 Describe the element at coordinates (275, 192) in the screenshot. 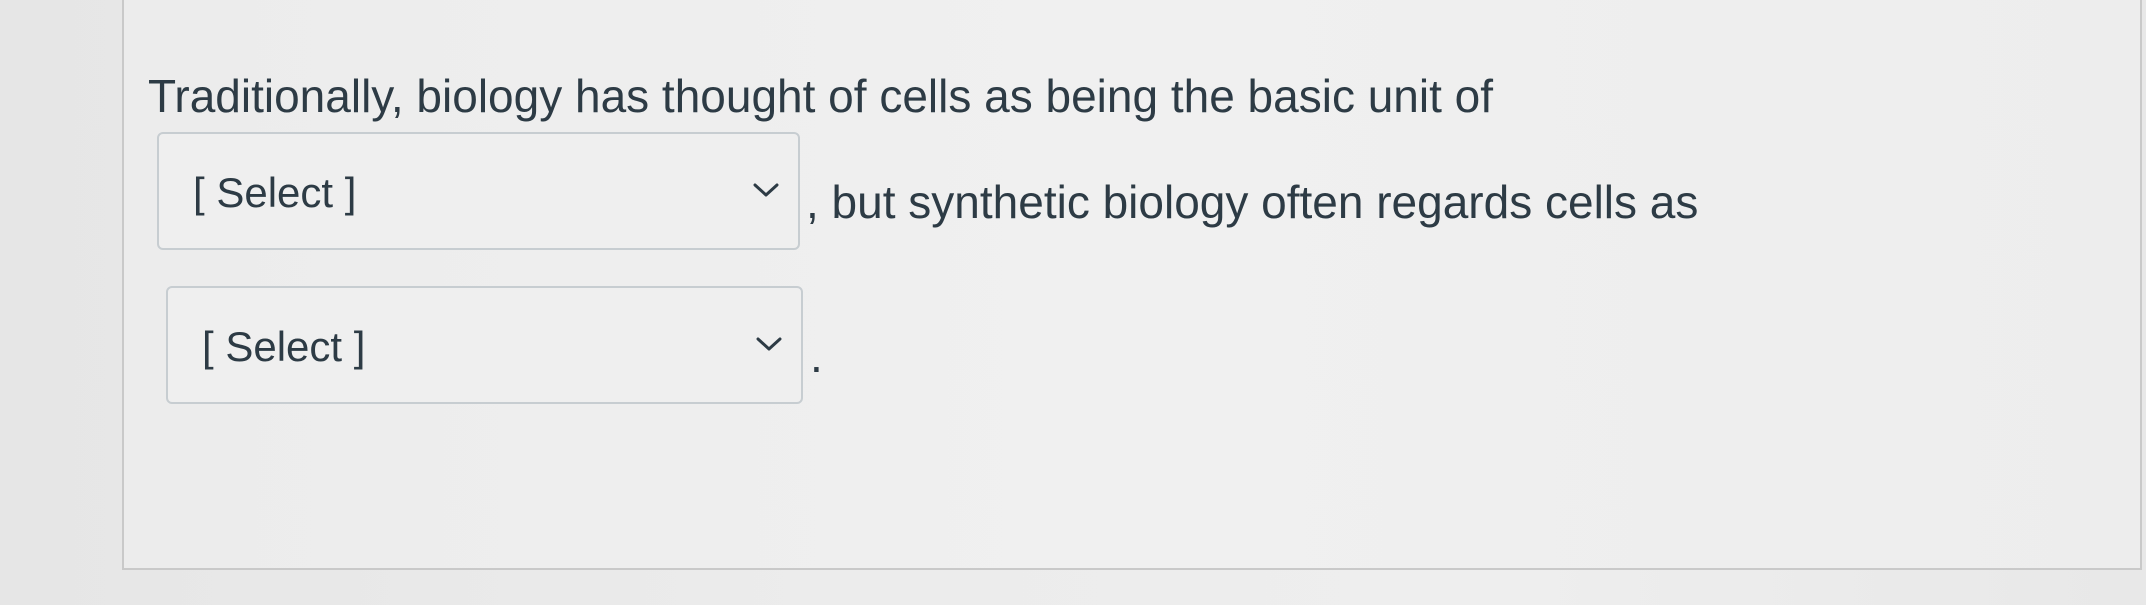

I see `dropdown-1-selected-value: [ Select ]` at that location.